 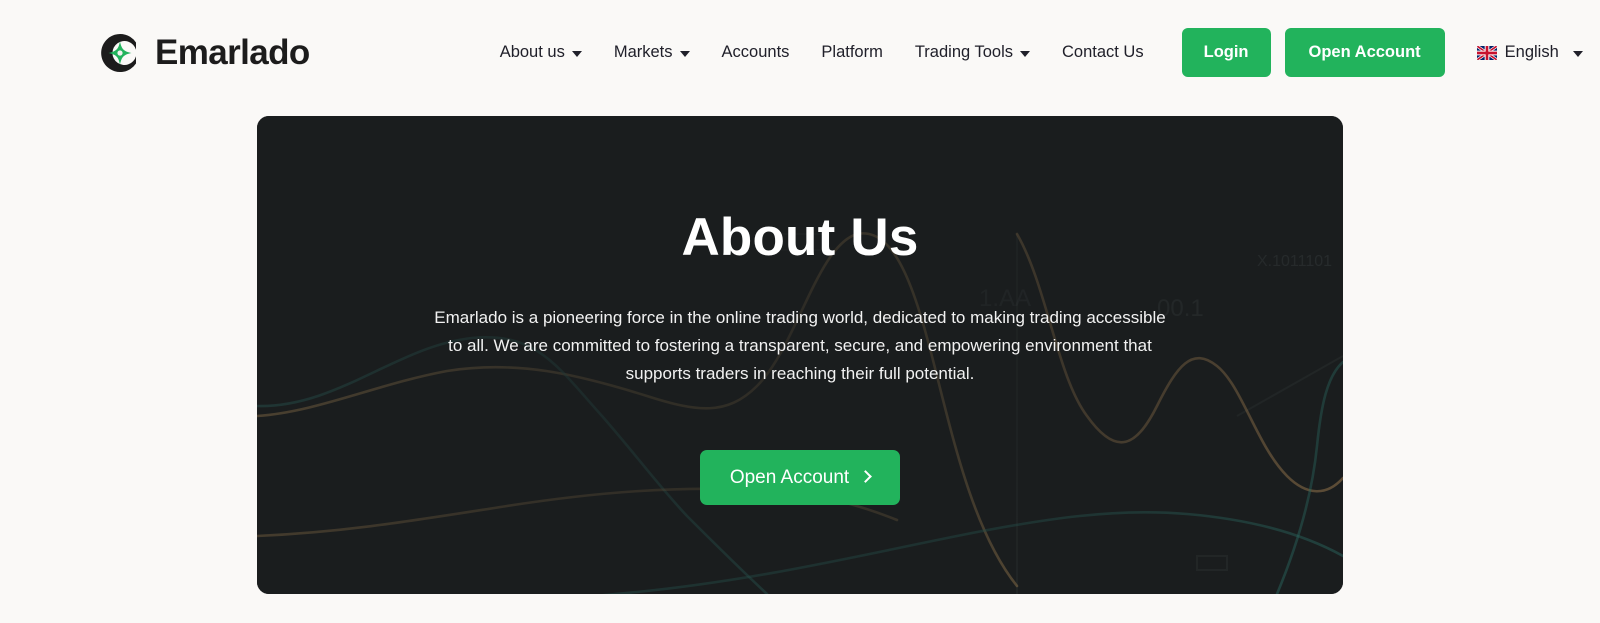 I want to click on nav-item-label: Markets, so click(x=643, y=52).